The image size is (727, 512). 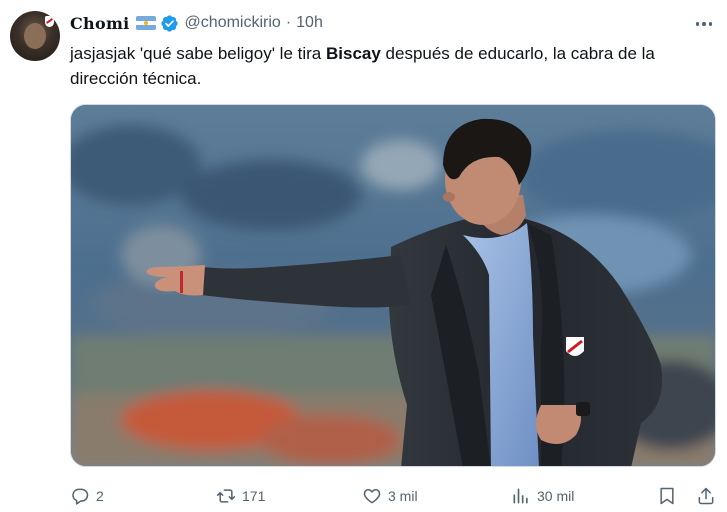 What do you see at coordinates (35, 36) in the screenshot?
I see `avatar` at bounding box center [35, 36].